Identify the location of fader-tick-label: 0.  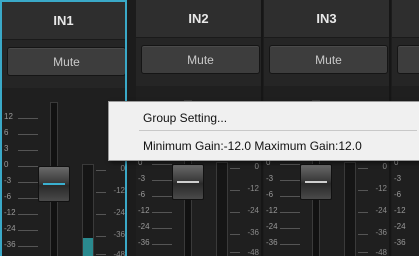
(6, 164).